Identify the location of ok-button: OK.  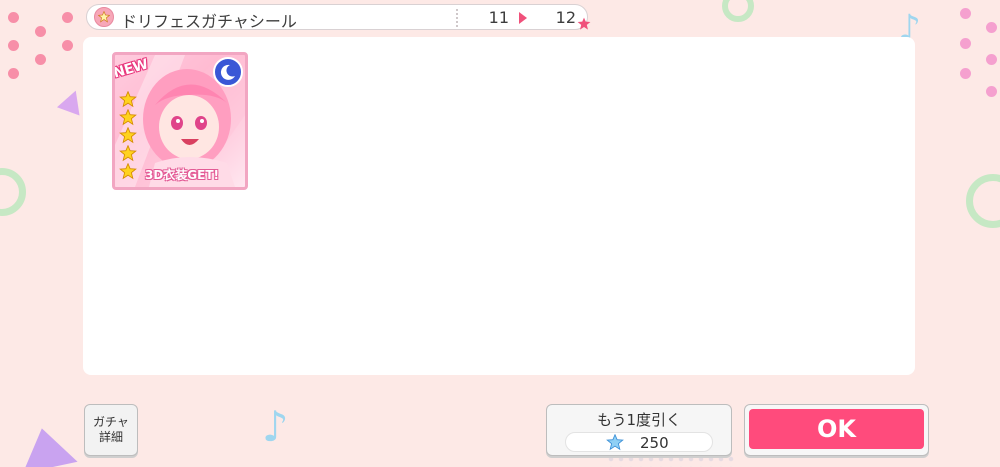
(836, 430).